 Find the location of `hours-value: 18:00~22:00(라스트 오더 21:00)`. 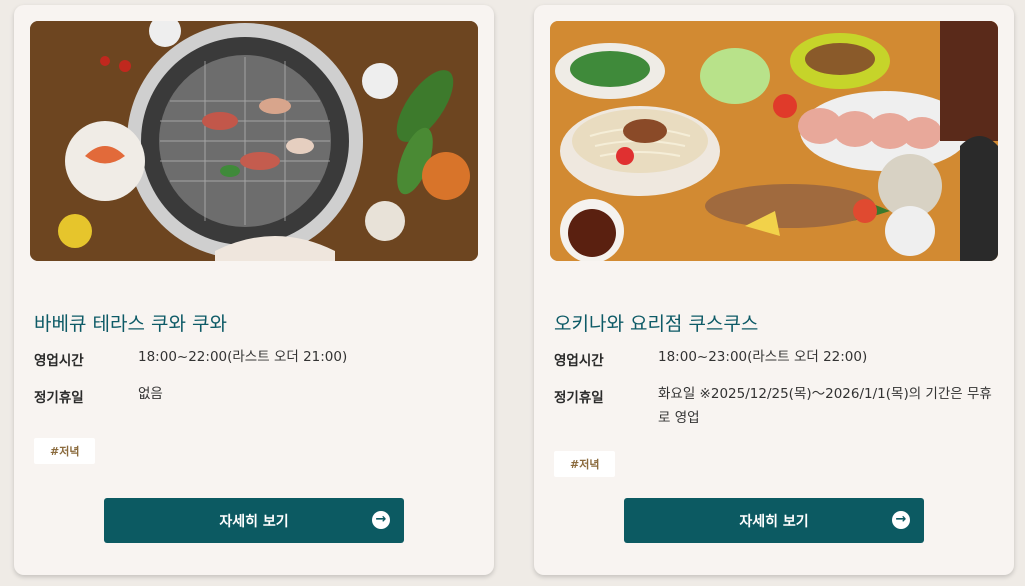

hours-value: 18:00~22:00(라스트 오더 21:00) is located at coordinates (243, 357).